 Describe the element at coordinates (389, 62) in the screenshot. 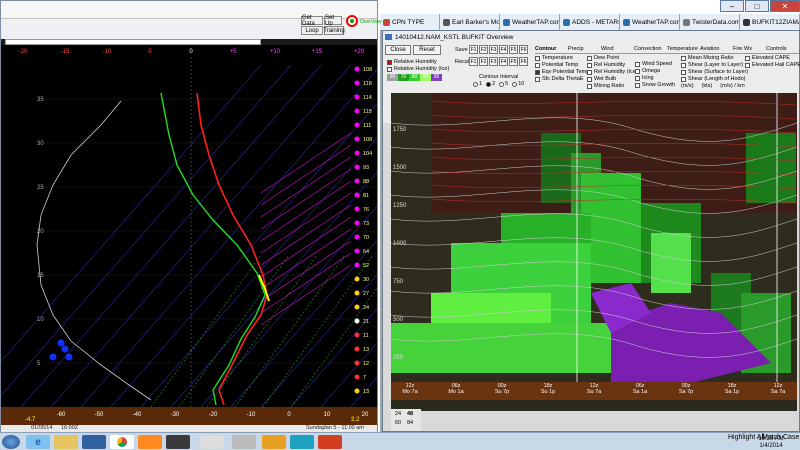

I see `rh-checkbox` at that location.